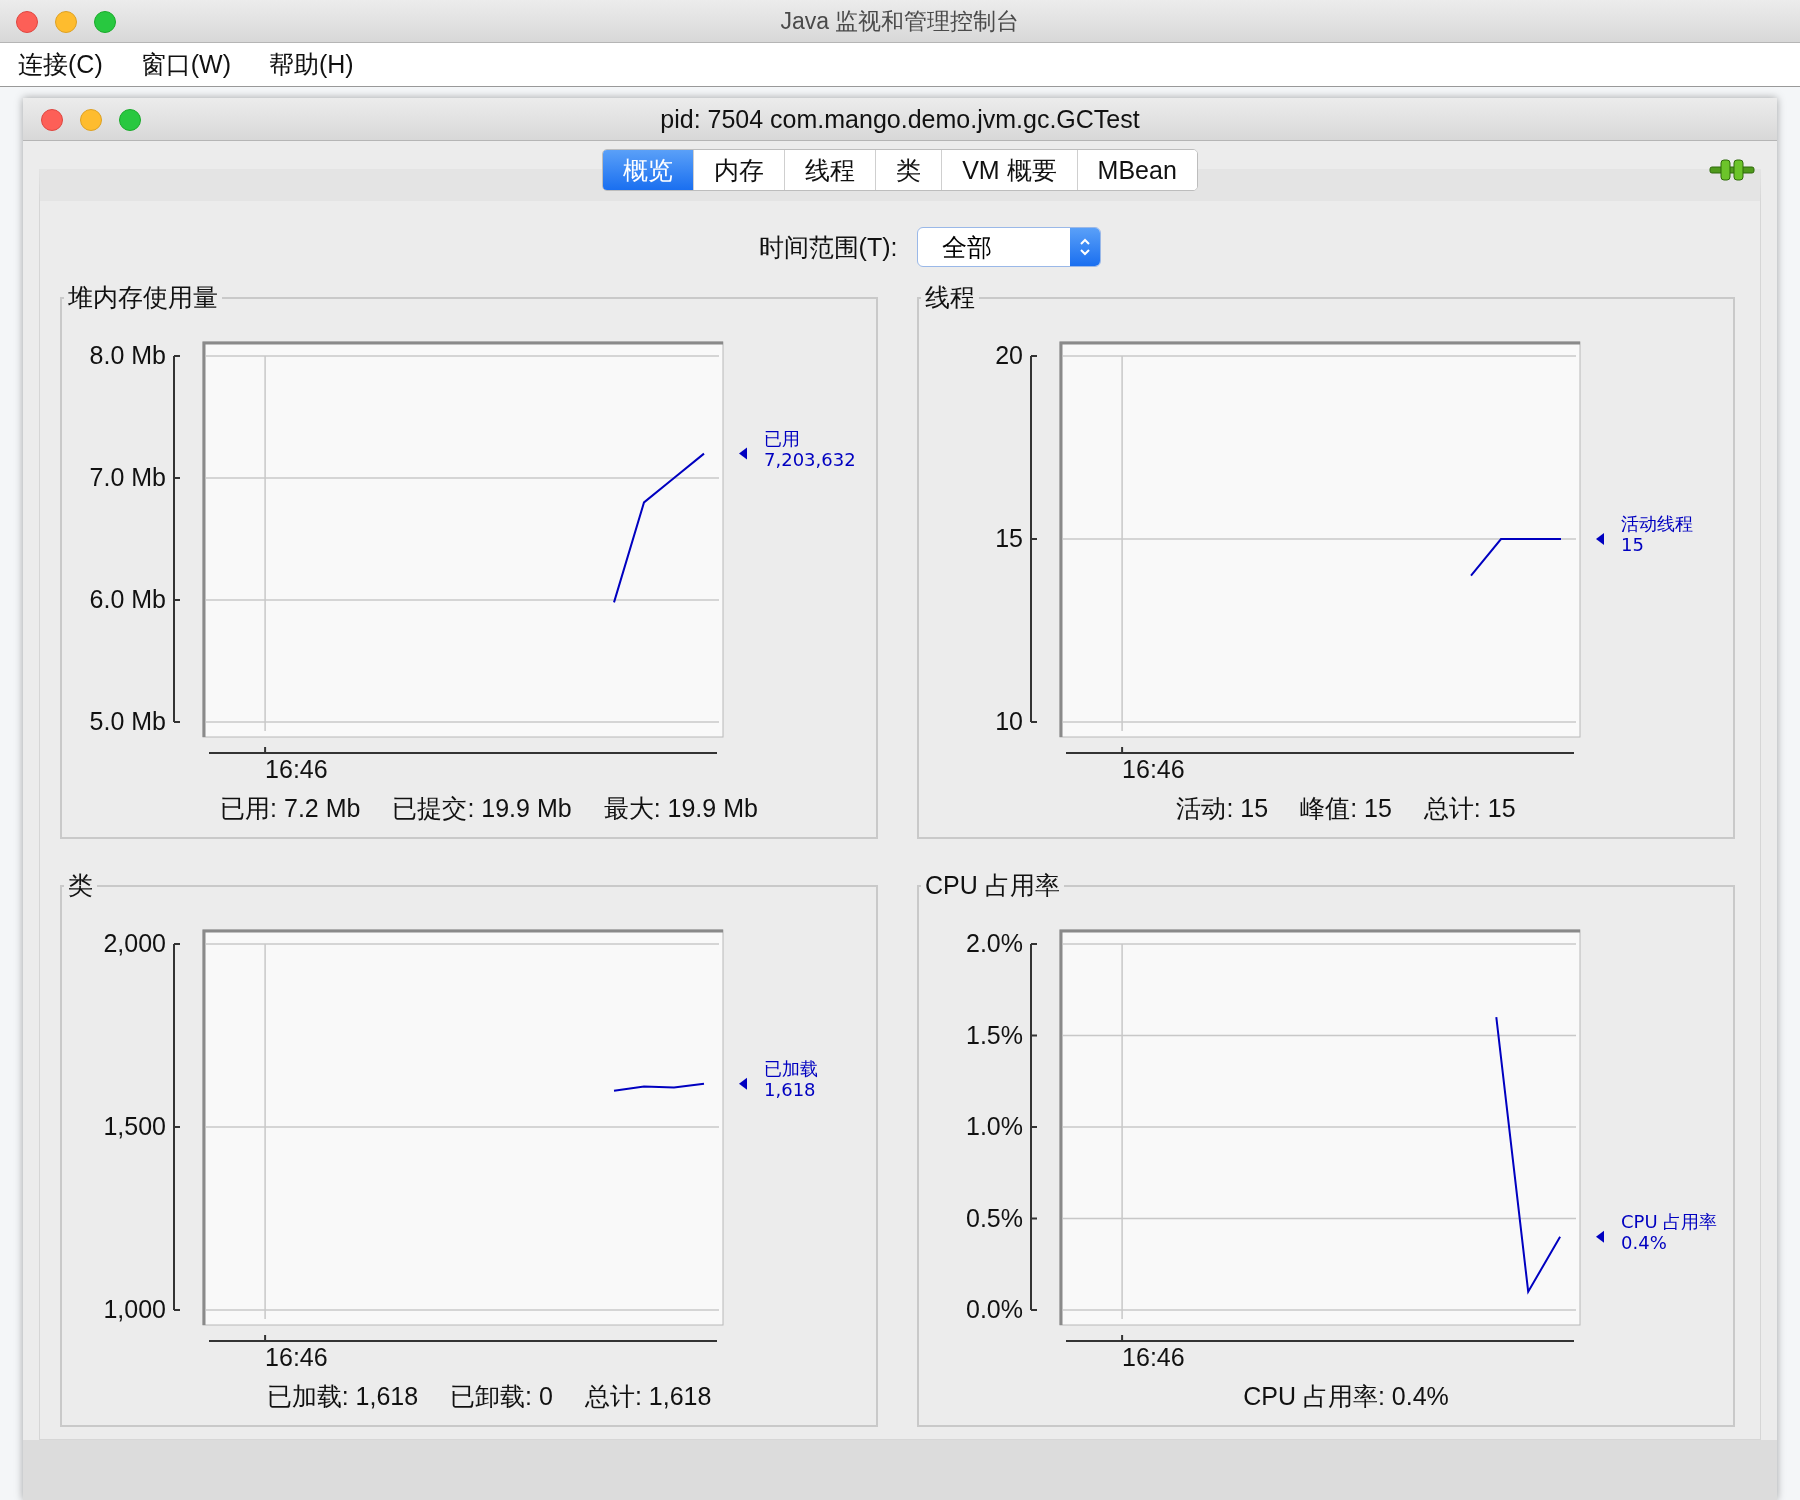 The width and height of the screenshot is (1800, 1500). What do you see at coordinates (648, 1396) in the screenshot?
I see `stat-text: 总计: 1,618` at bounding box center [648, 1396].